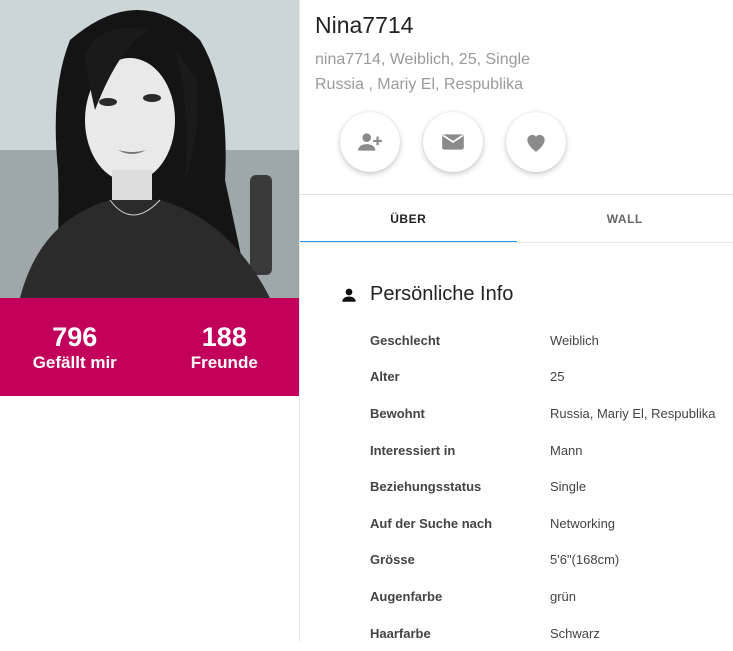 The image size is (733, 651). Describe the element at coordinates (460, 376) in the screenshot. I see `info-key: Alter` at that location.